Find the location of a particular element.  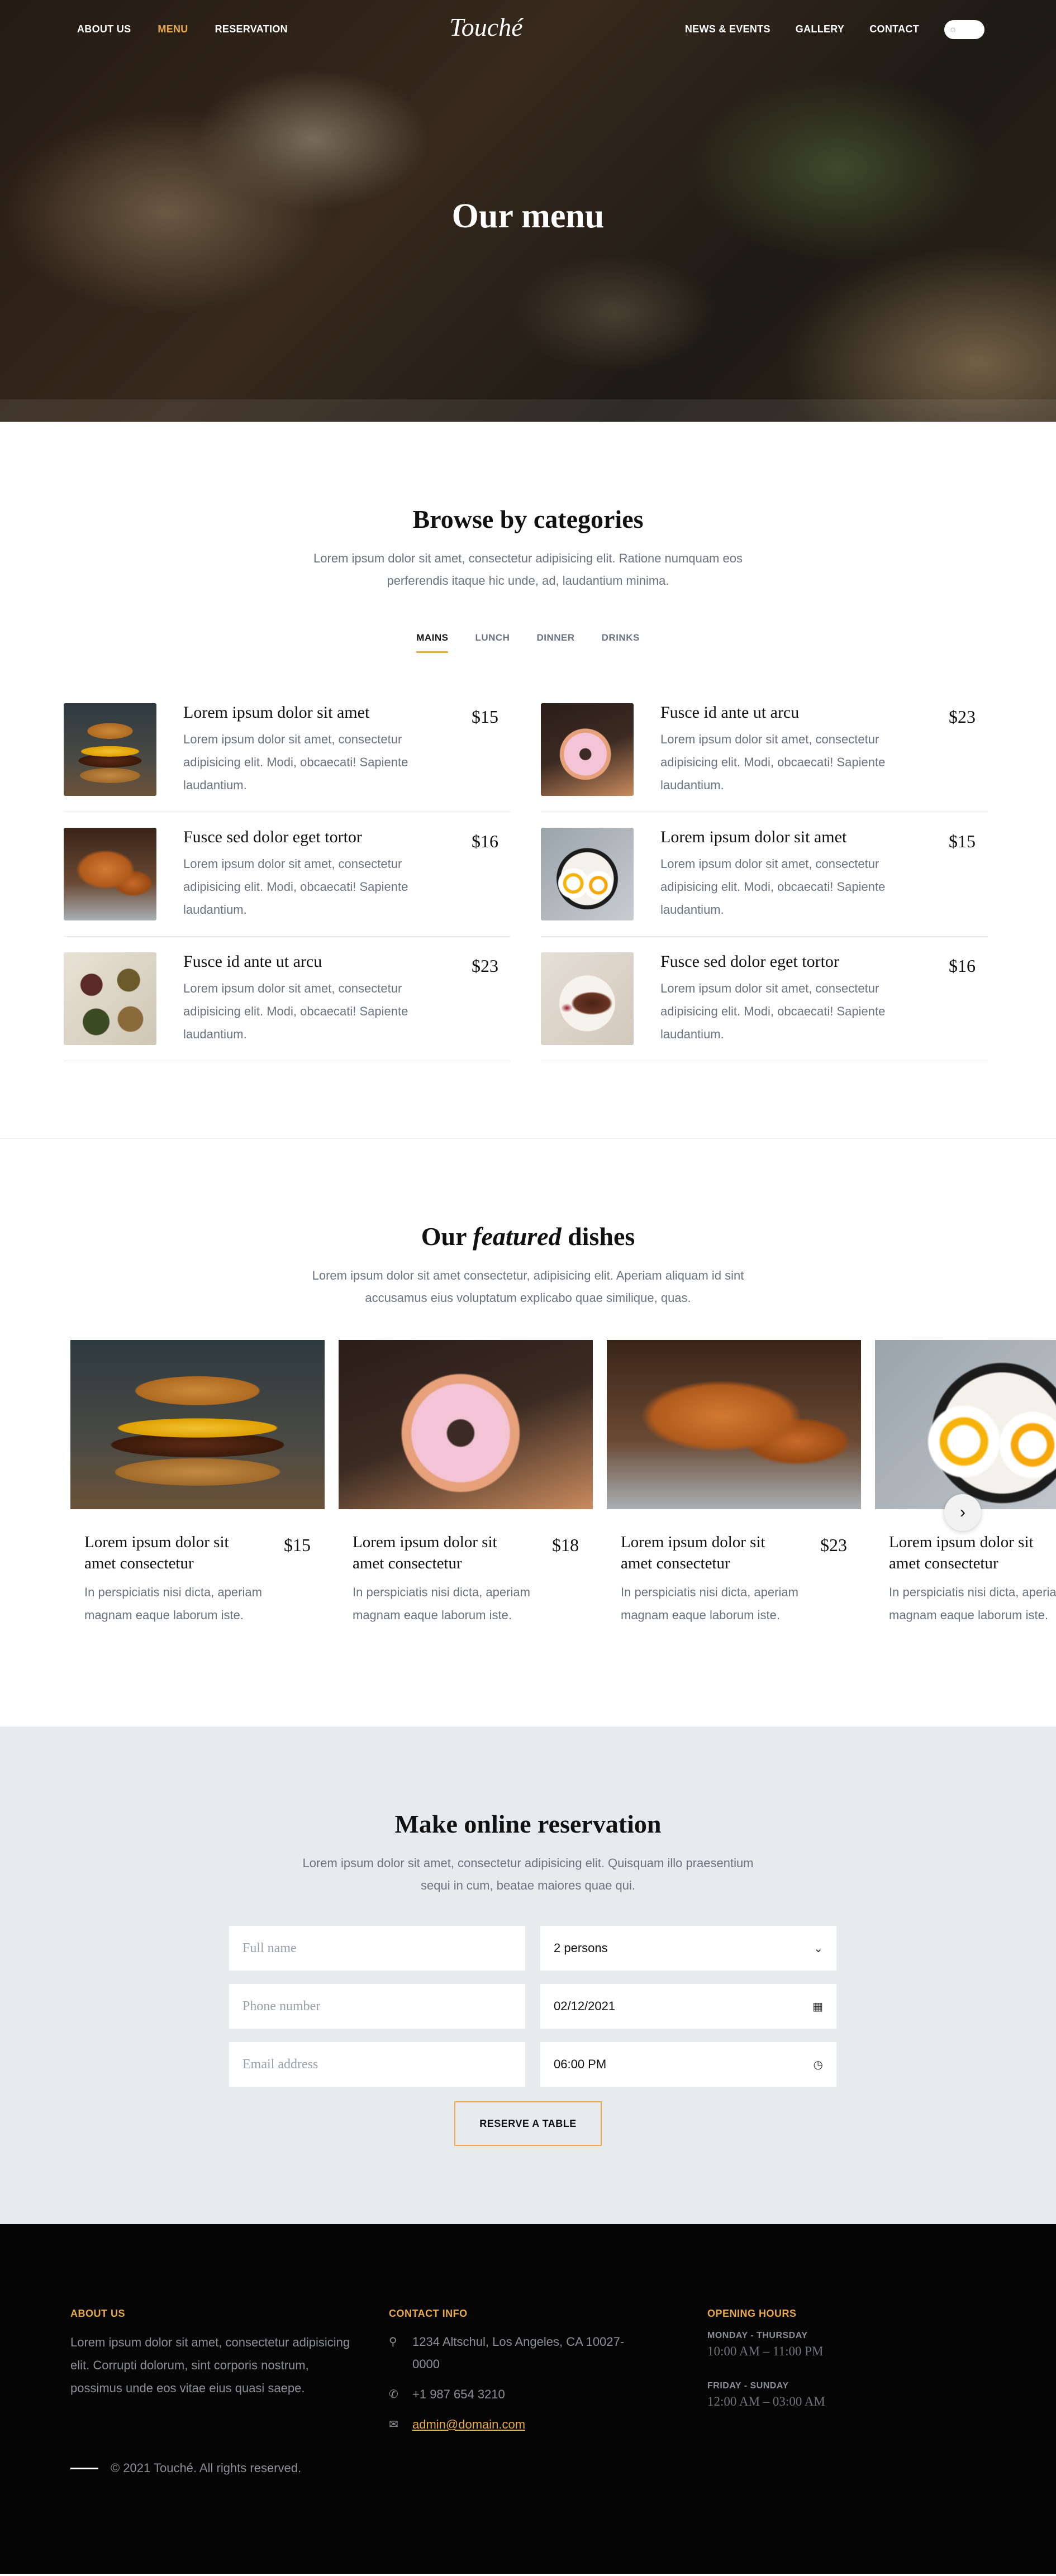

time-value: 06:00 PM is located at coordinates (580, 2064).